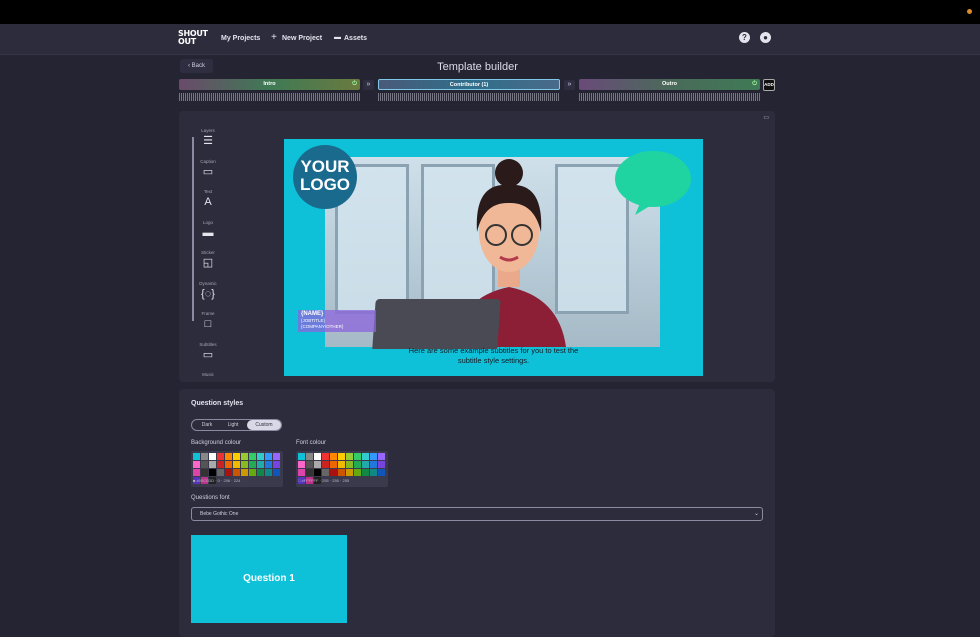 The image size is (980, 637). Describe the element at coordinates (208, 259) in the screenshot. I see `tool-sticker: Sticker ◱` at that location.